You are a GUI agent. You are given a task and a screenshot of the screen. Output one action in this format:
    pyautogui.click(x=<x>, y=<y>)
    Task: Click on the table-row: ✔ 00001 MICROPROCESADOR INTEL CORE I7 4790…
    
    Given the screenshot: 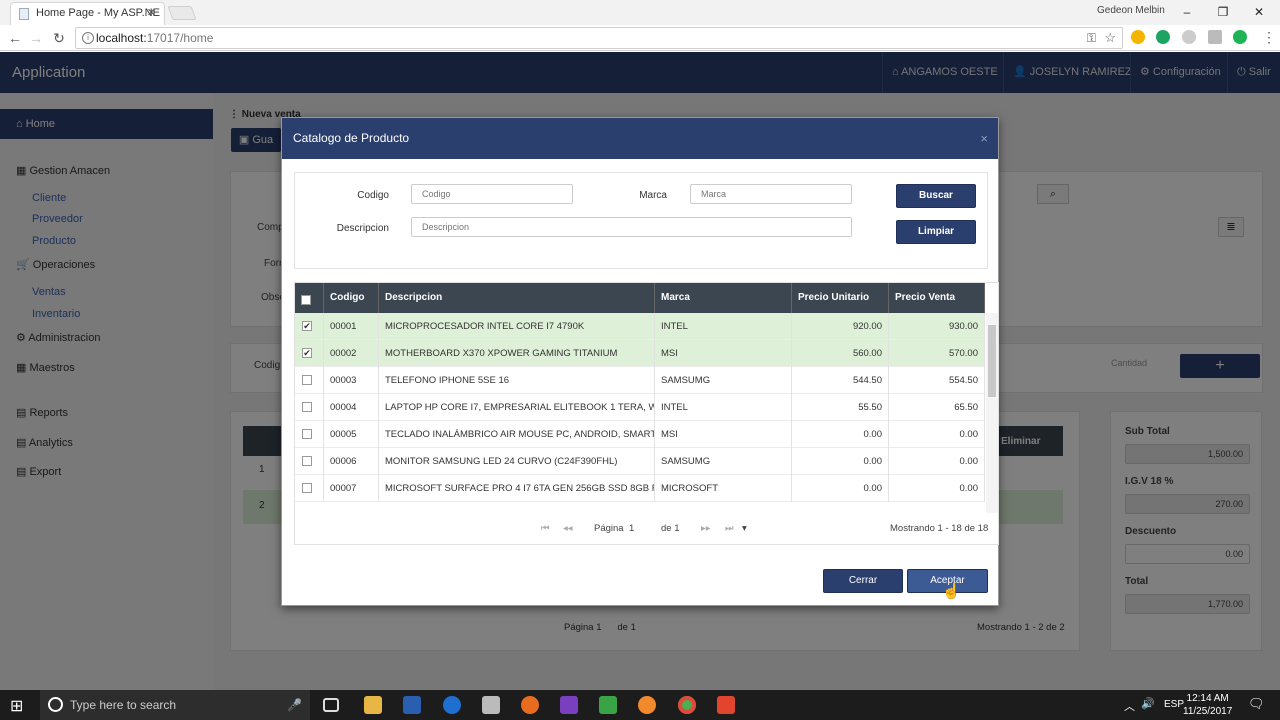 What is the action you would take?
    pyautogui.click(x=640, y=326)
    